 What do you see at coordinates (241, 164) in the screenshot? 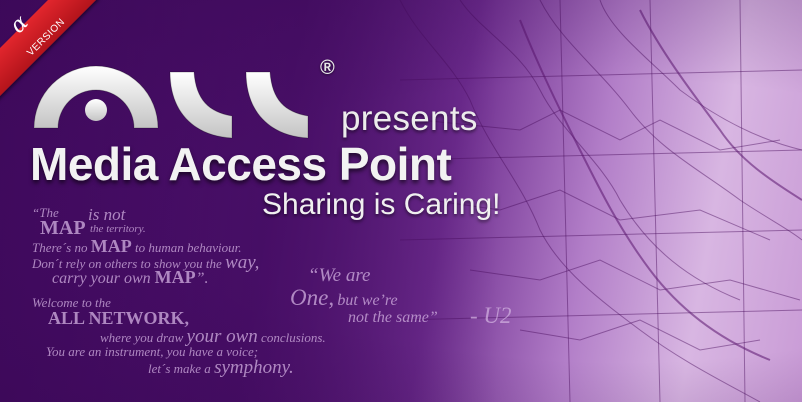
I see `page-title: Media Access Point` at bounding box center [241, 164].